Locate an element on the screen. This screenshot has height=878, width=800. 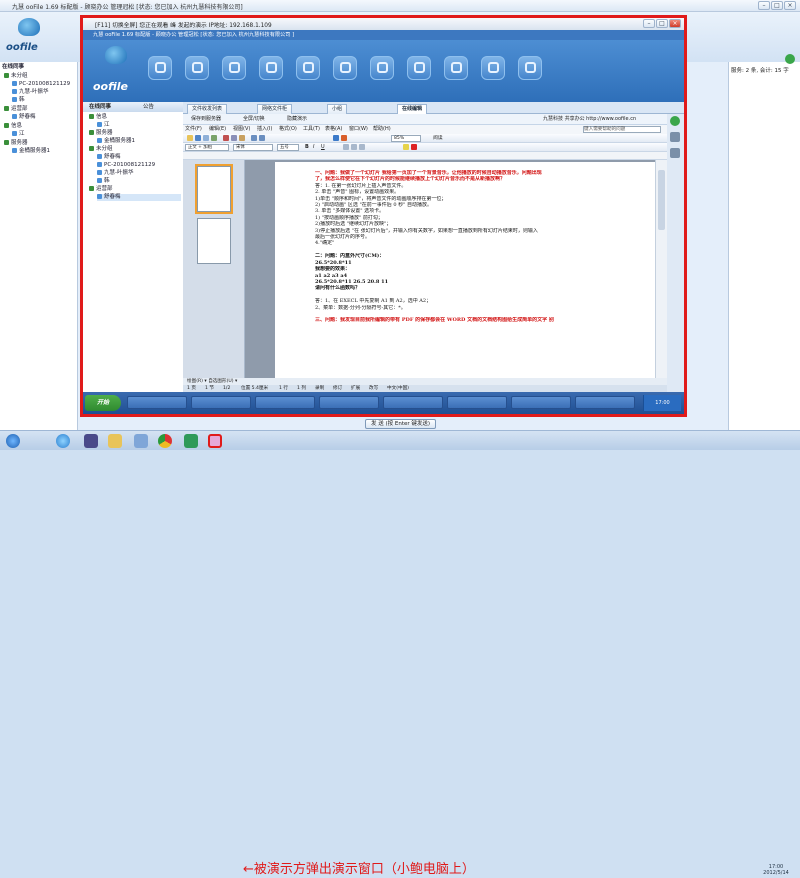
size-select: 五号 is located at coordinates (288, 147).